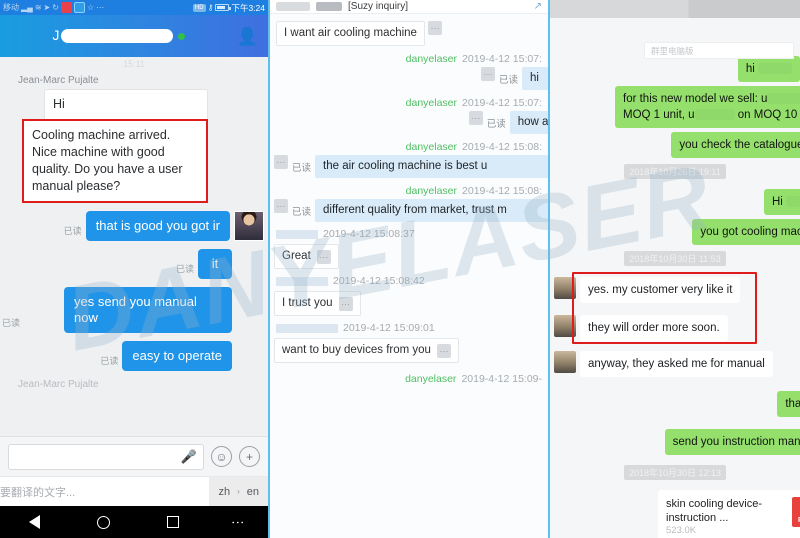 Image resolution: width=800 pixels, height=538 pixels. Describe the element at coordinates (296, 256) in the screenshot. I see `bubble-text: Great` at that location.